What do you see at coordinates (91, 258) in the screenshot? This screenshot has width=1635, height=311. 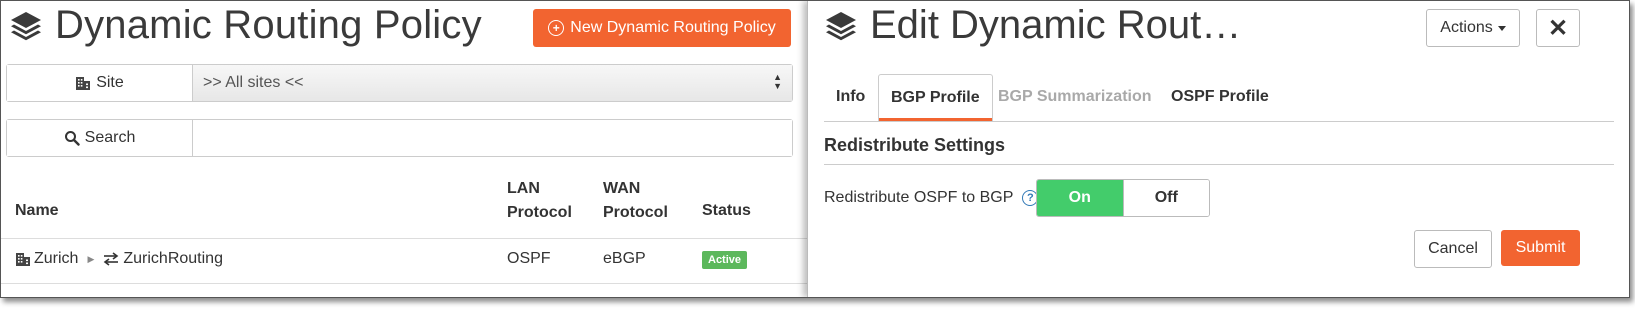 I see `chevron-right-icon: ▶` at bounding box center [91, 258].